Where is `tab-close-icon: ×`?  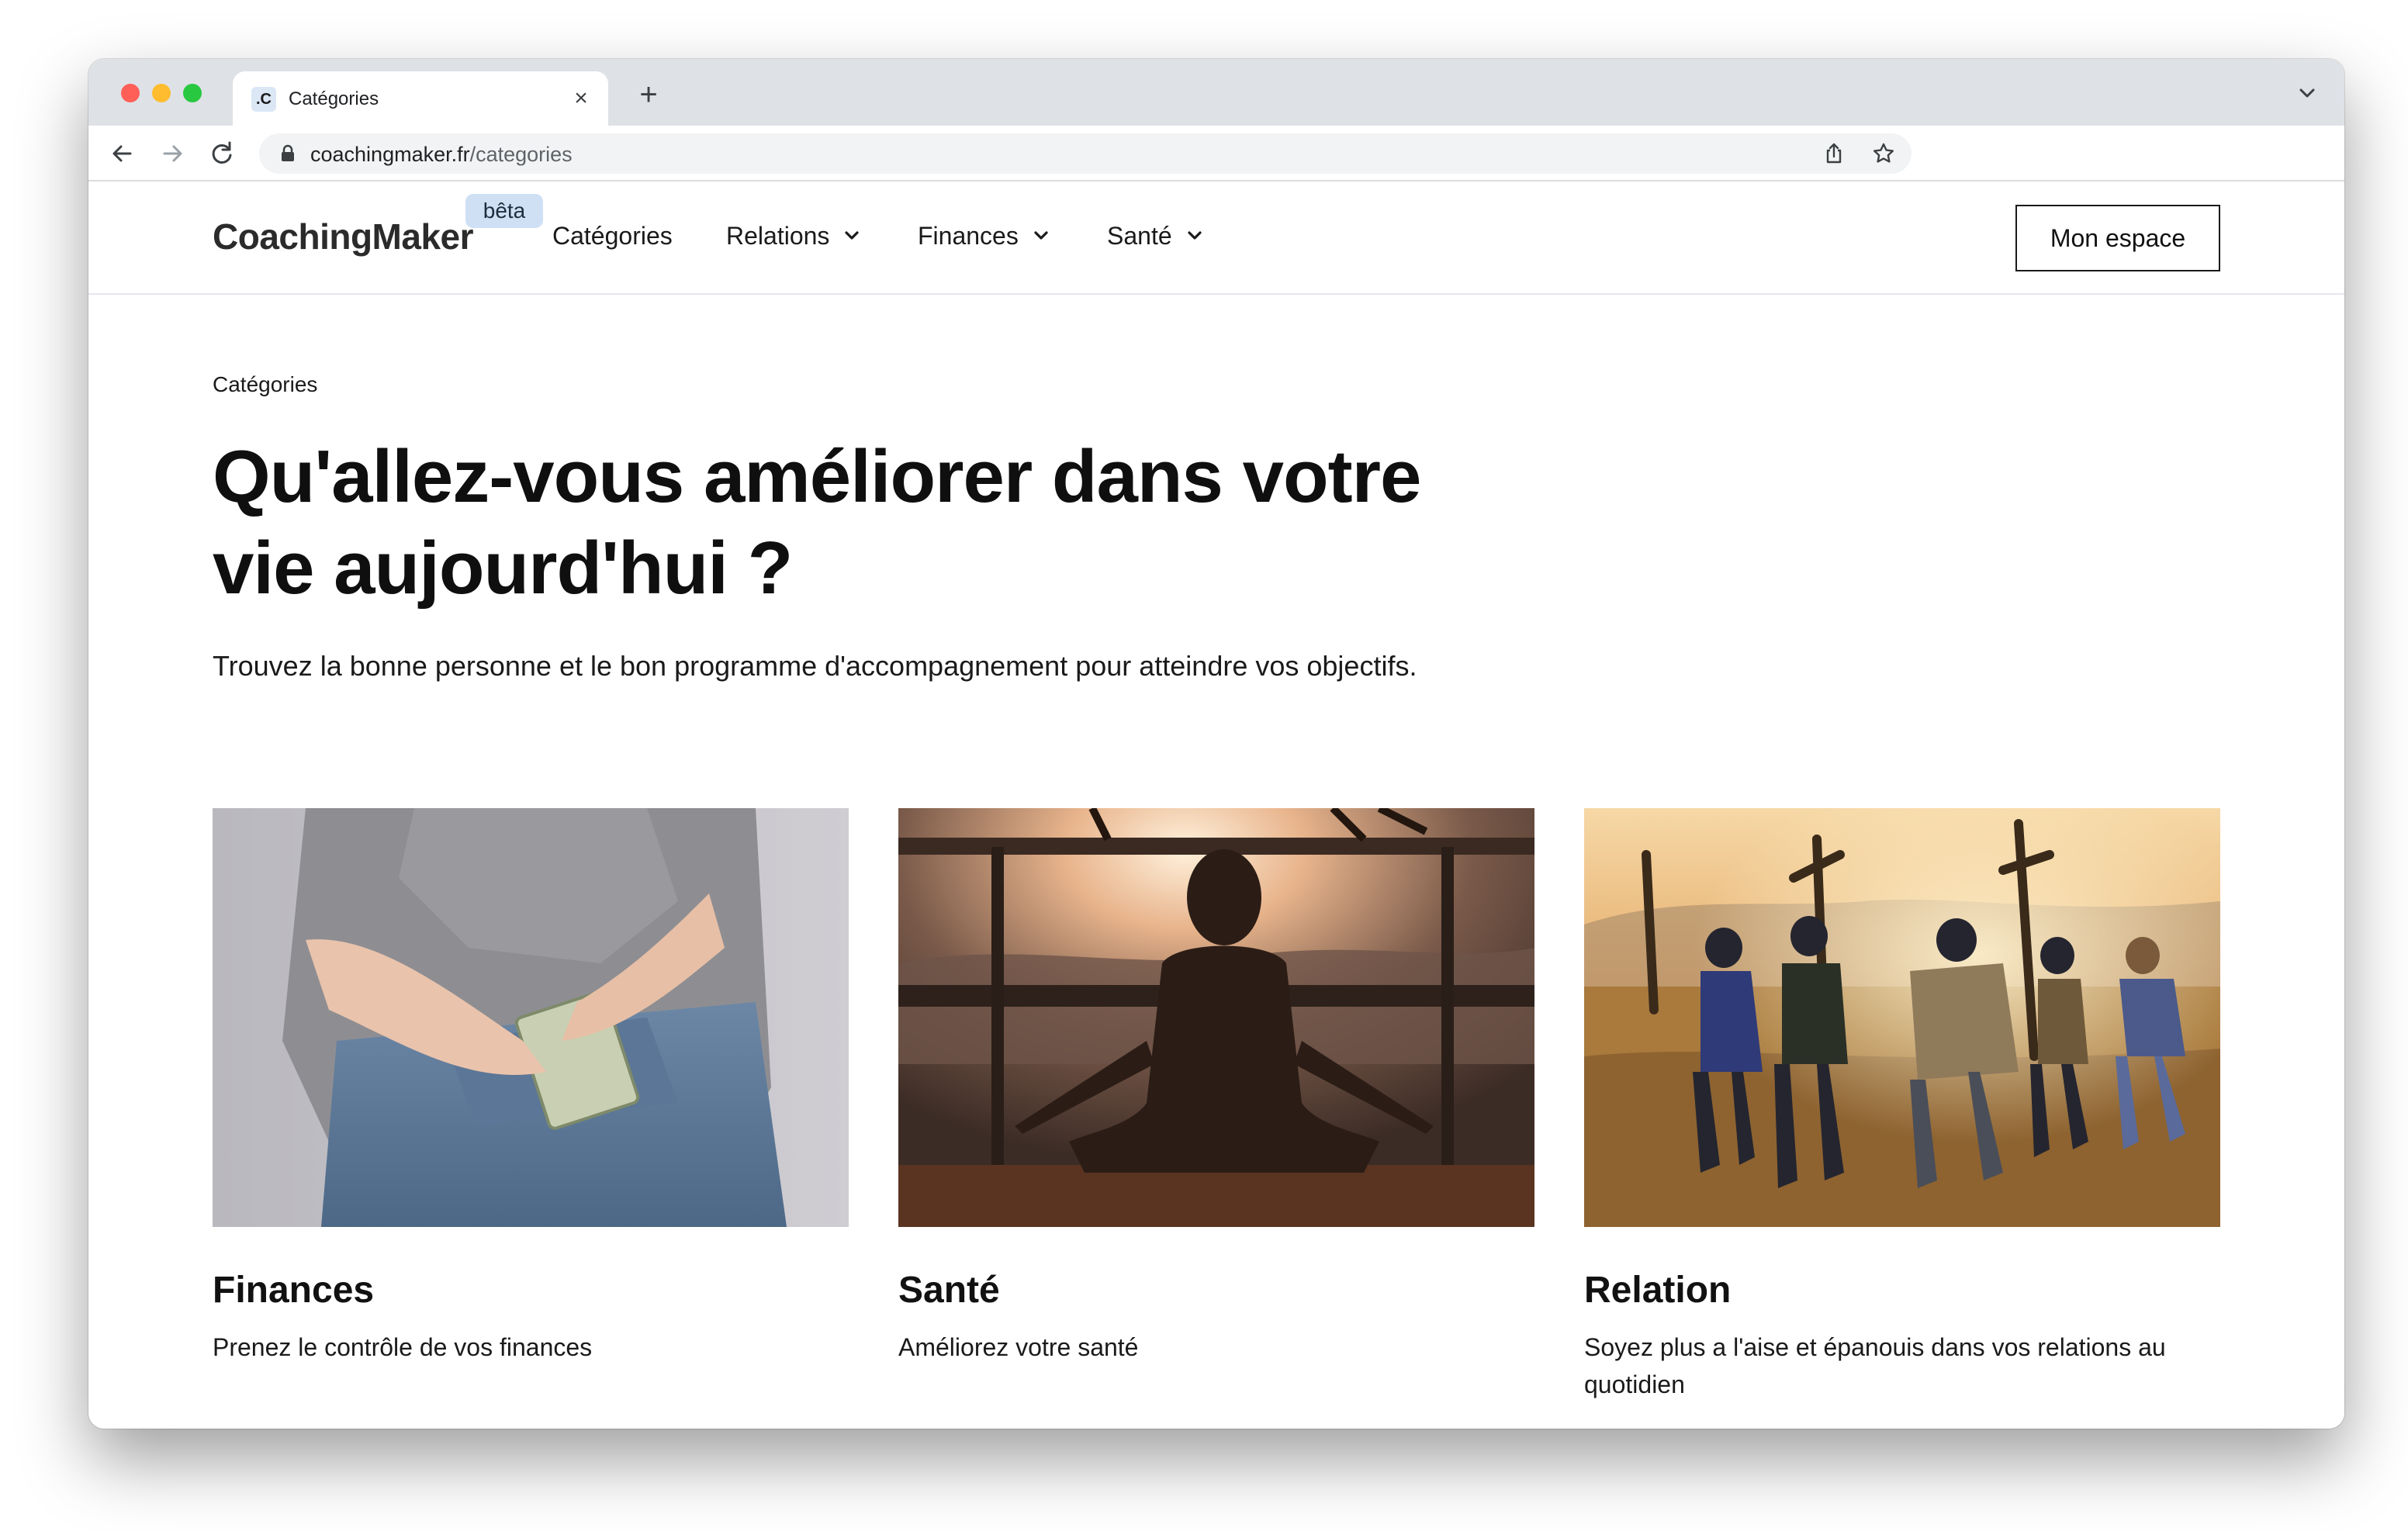 tab-close-icon: × is located at coordinates (581, 98).